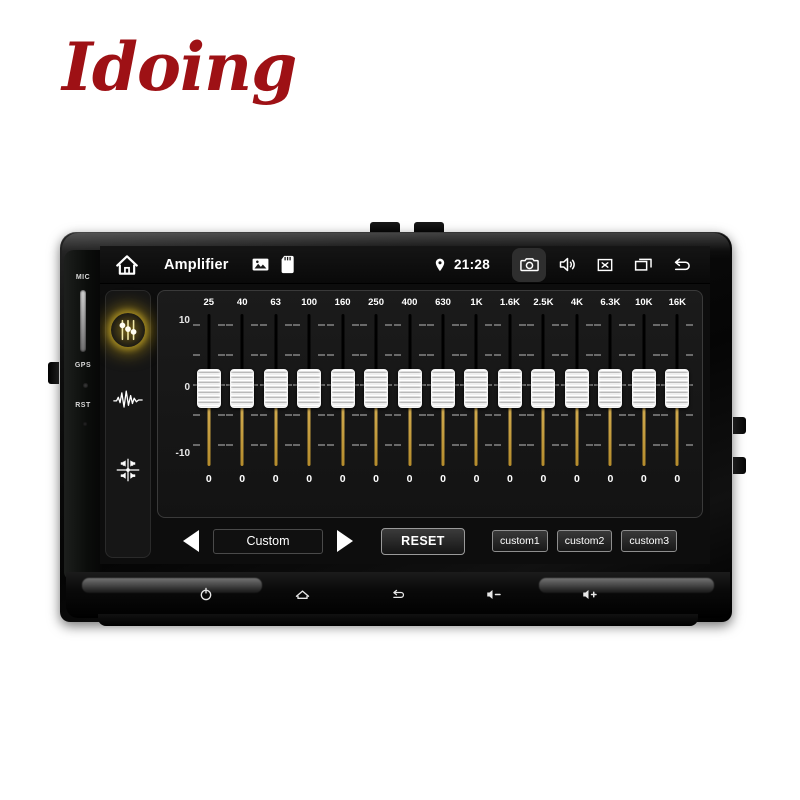 Image resolution: width=800 pixels, height=800 pixels. I want to click on back-button, so click(681, 265).